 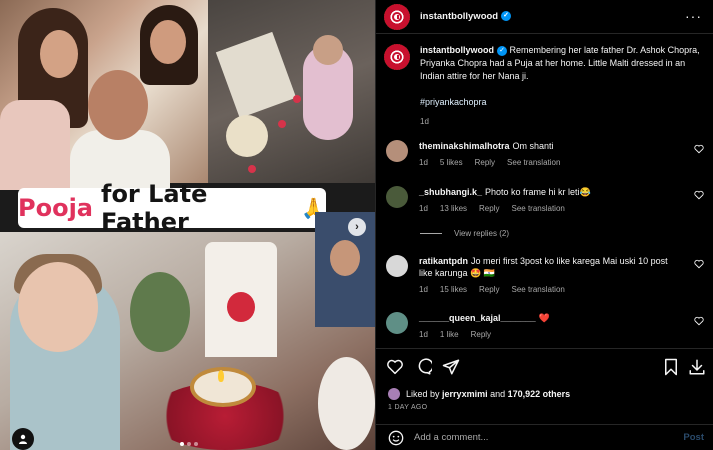 What do you see at coordinates (465, 394) in the screenshot?
I see `likes-user: jerryxmimi` at bounding box center [465, 394].